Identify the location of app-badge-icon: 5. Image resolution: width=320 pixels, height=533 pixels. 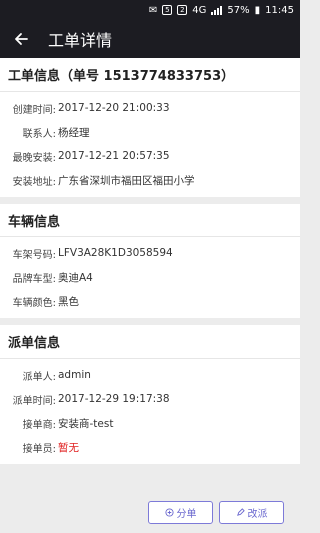
(167, 10).